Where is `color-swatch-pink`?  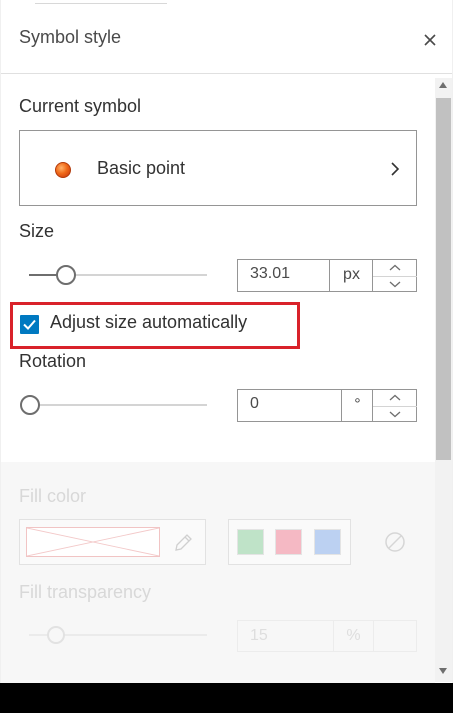
color-swatch-pink is located at coordinates (288, 542).